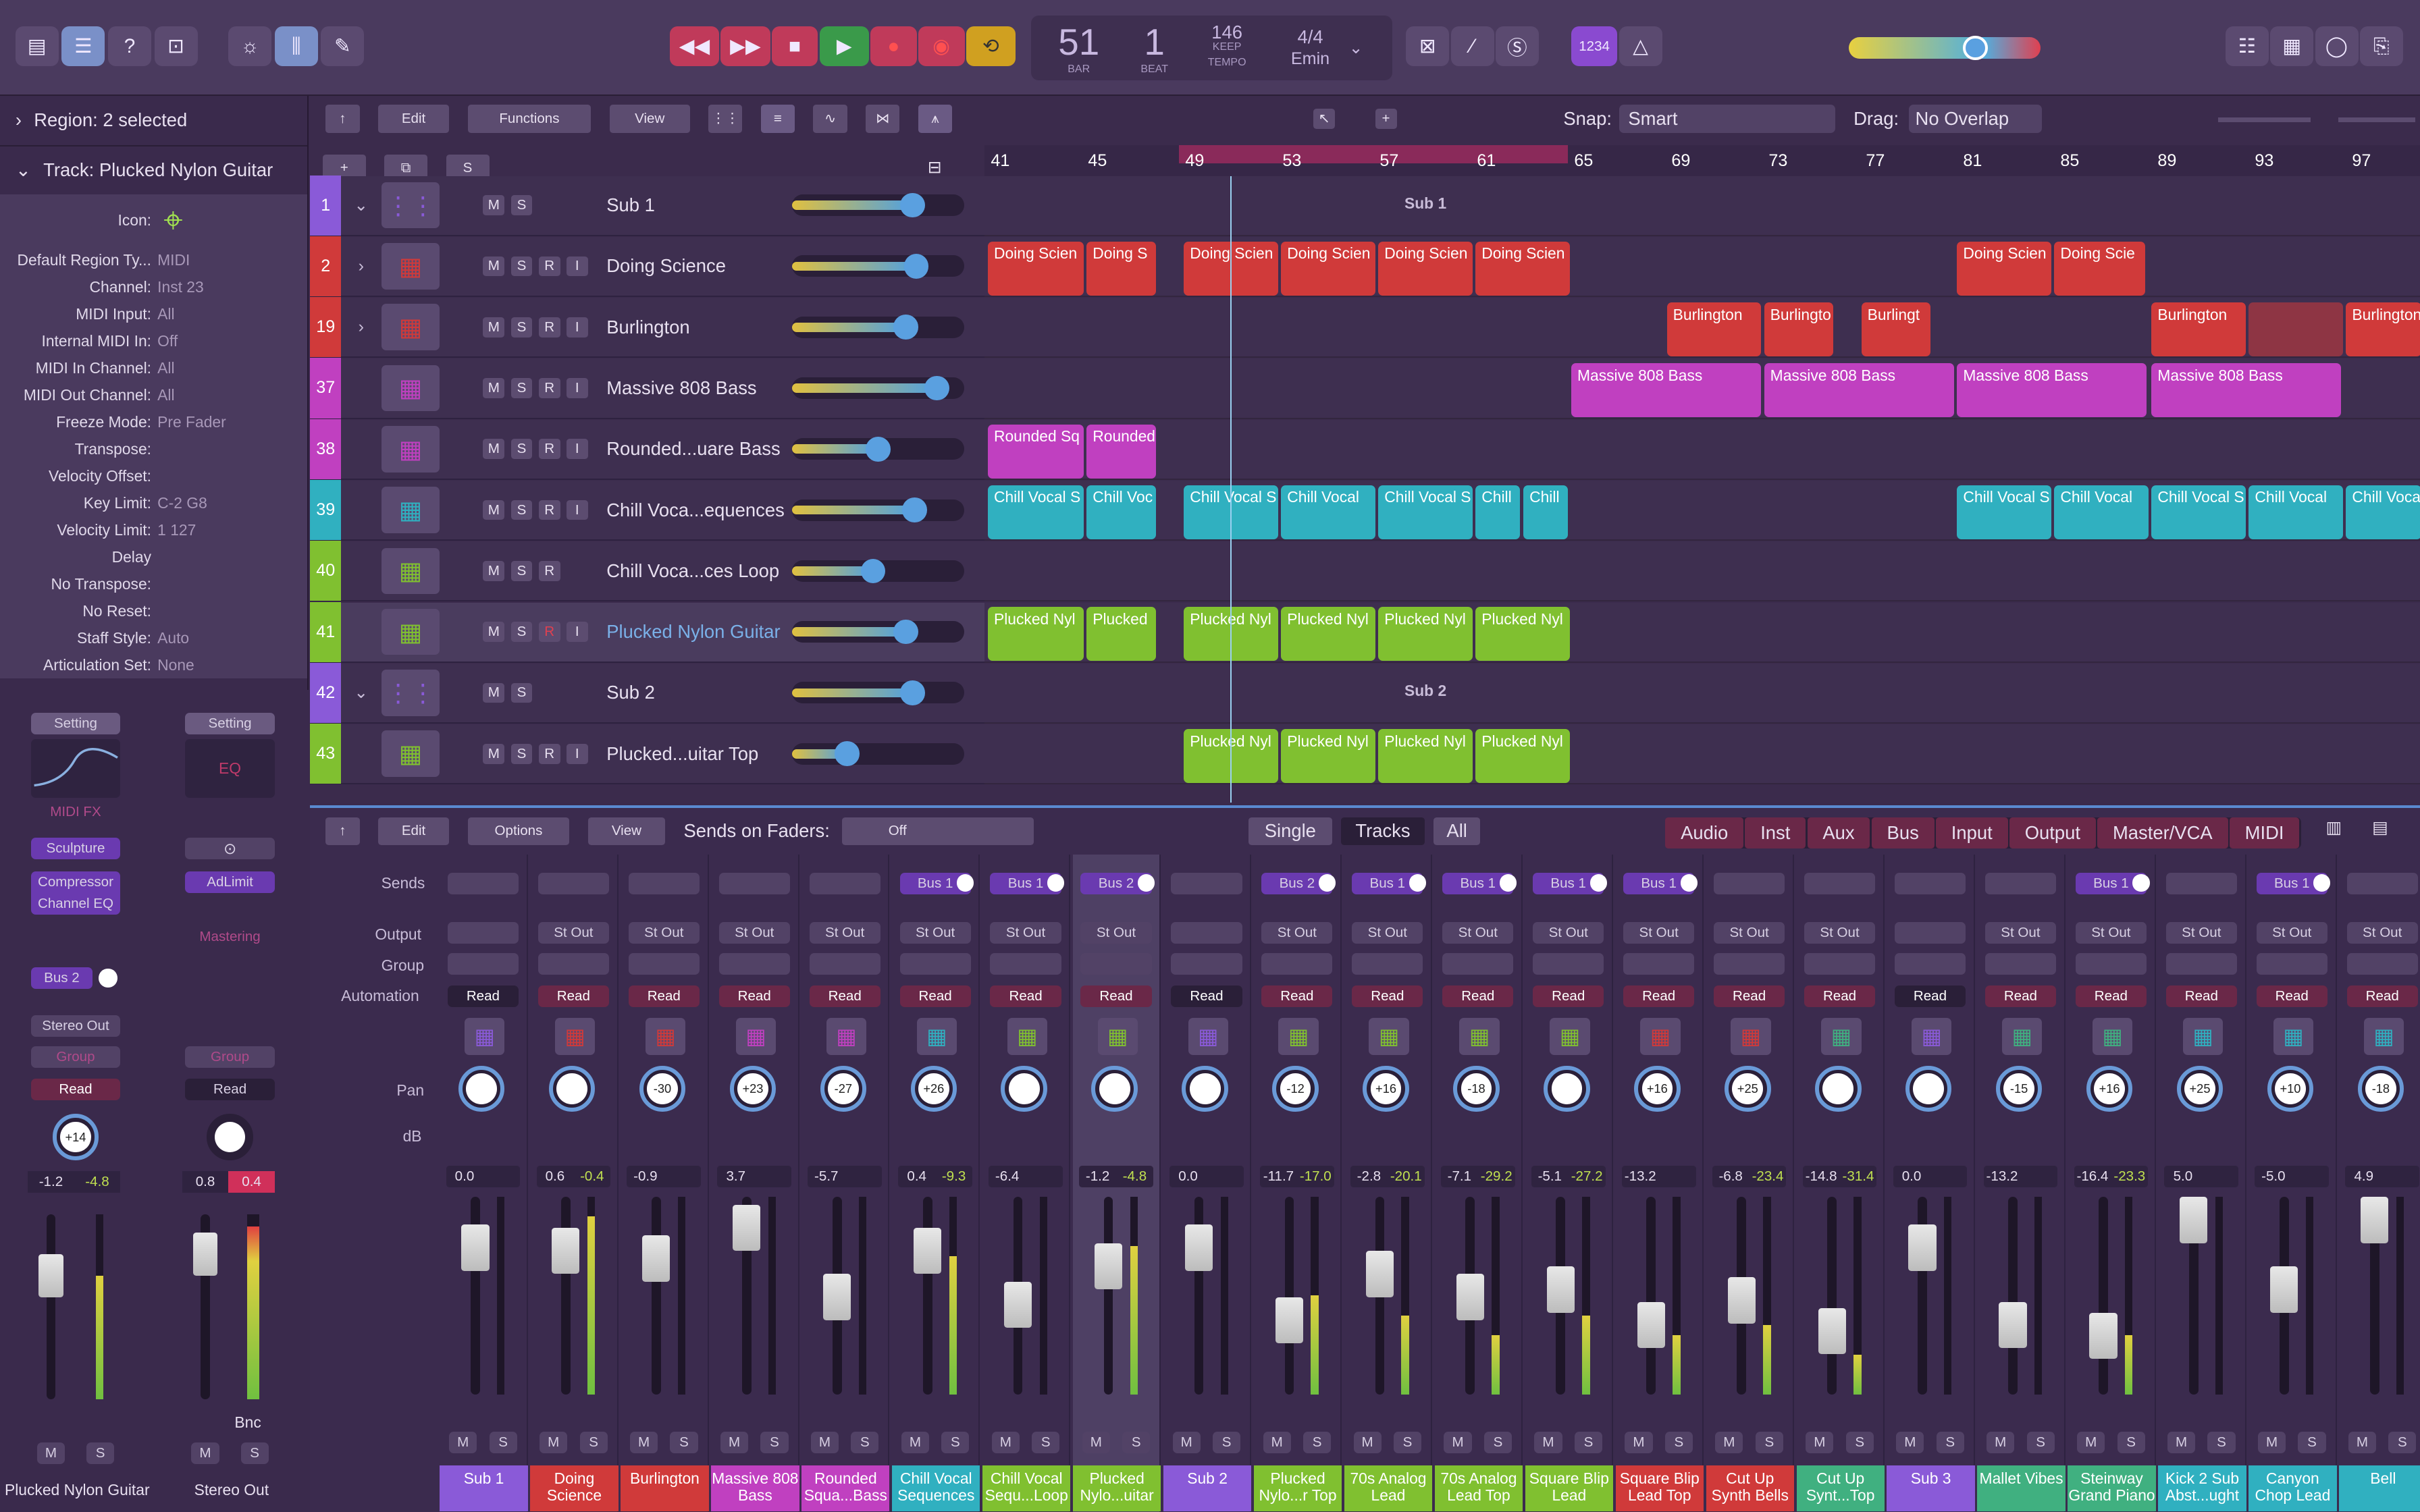  What do you see at coordinates (1324, 119) in the screenshot?
I see `pointer-tool-icon: ↖` at bounding box center [1324, 119].